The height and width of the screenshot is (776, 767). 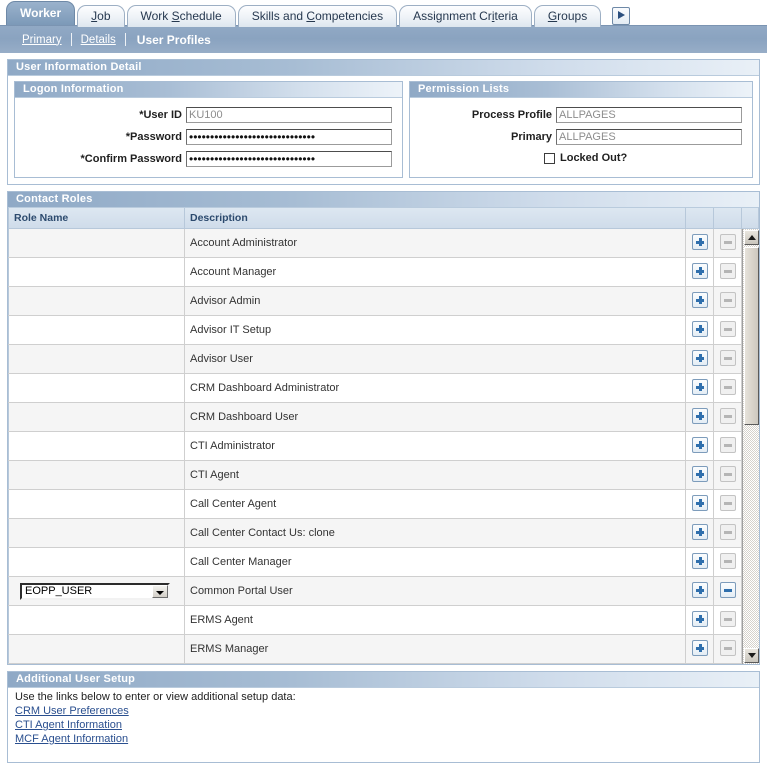 What do you see at coordinates (435, 446) in the screenshot?
I see `cell-description: CTI Administrator` at bounding box center [435, 446].